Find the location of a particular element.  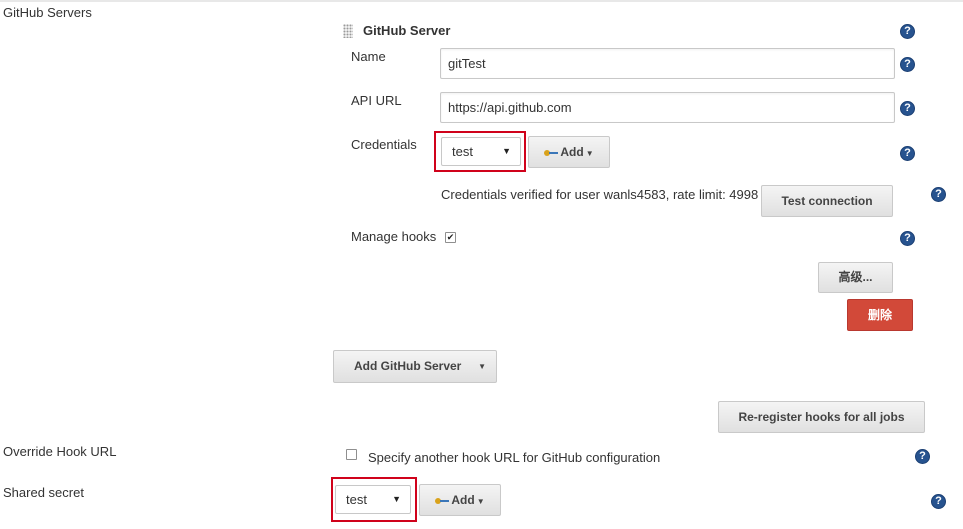

credentials-selected-value: test is located at coordinates (462, 151).